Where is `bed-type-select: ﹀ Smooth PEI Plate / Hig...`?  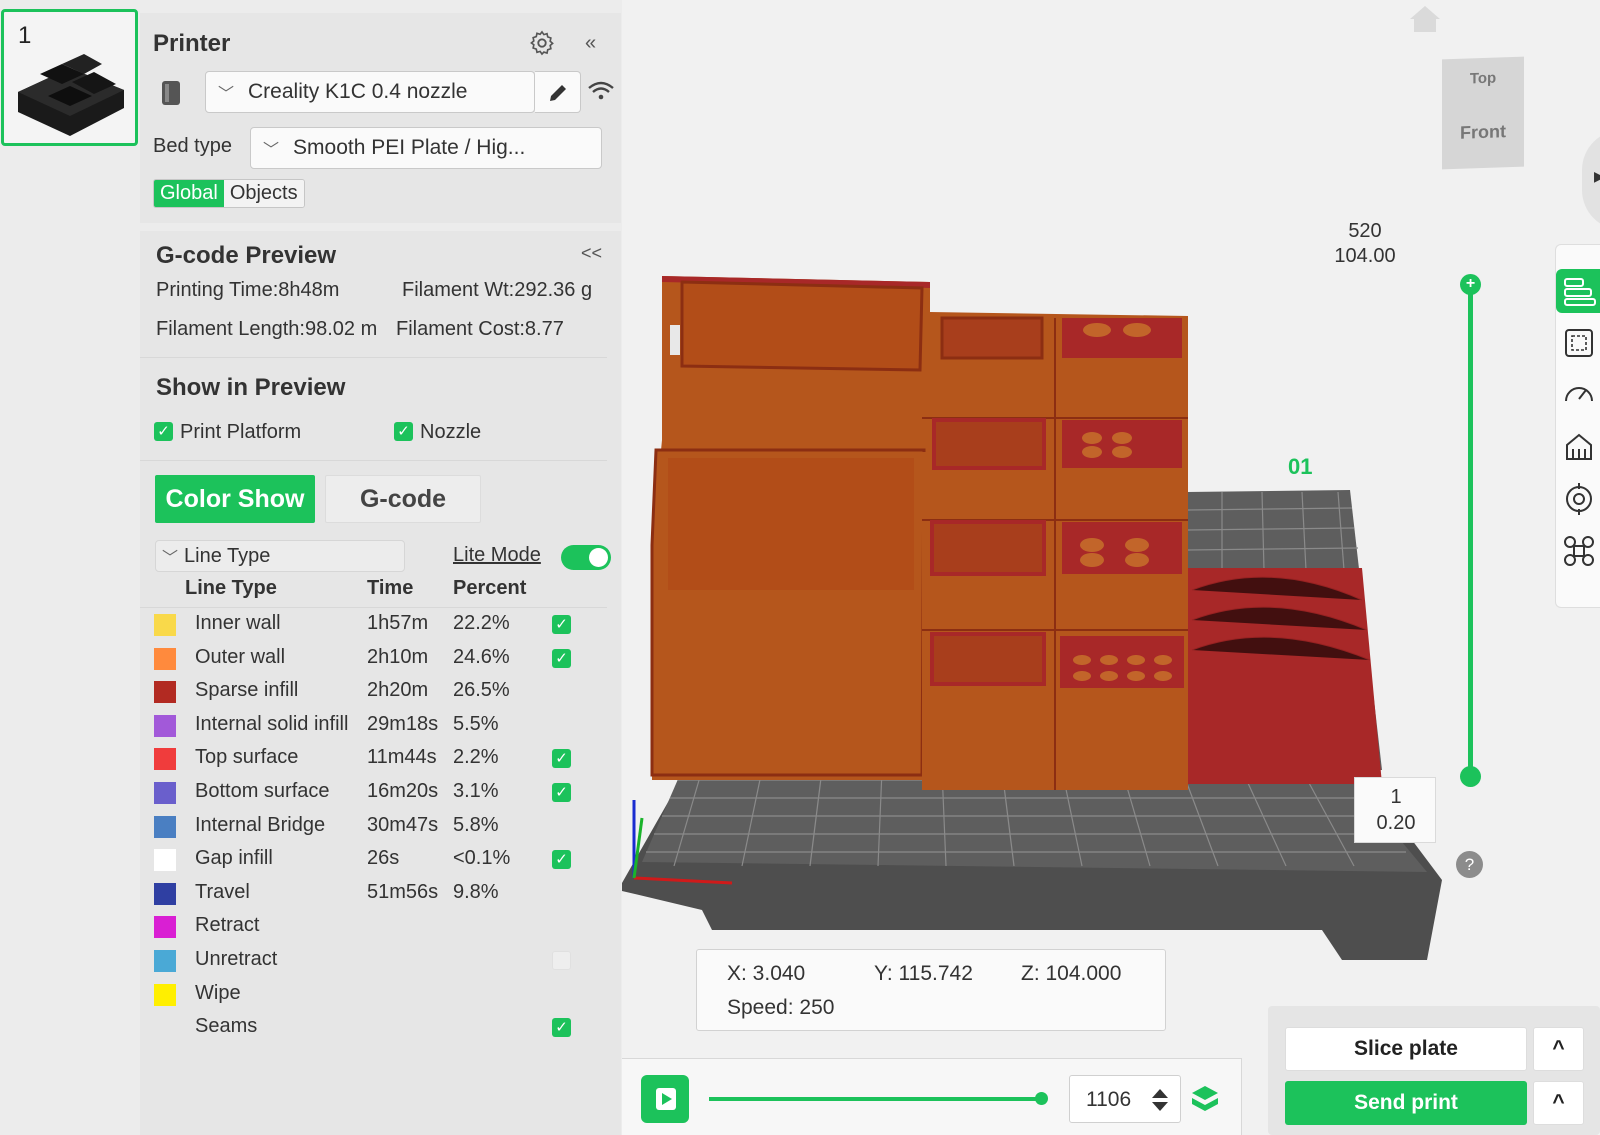
bed-type-select: ﹀ Smooth PEI Plate / Hig... is located at coordinates (426, 148).